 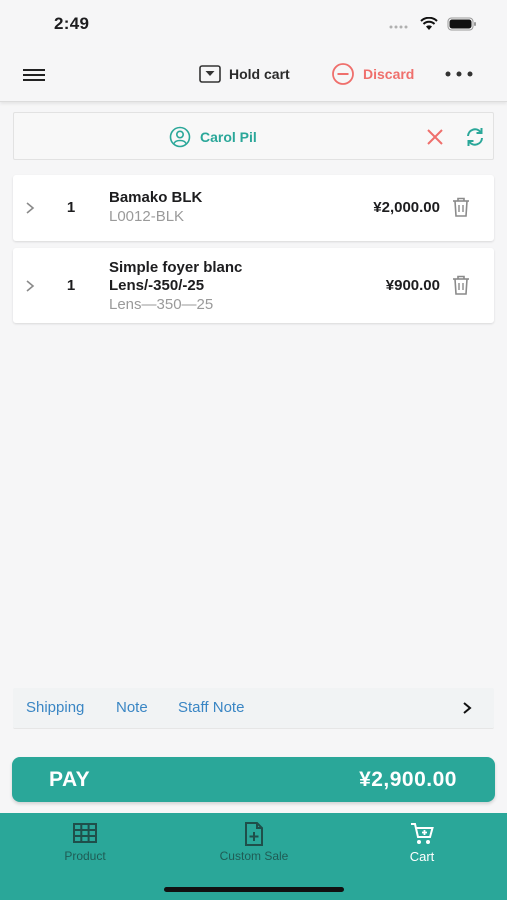 I want to click on status-time: 2:49, so click(x=72, y=23).